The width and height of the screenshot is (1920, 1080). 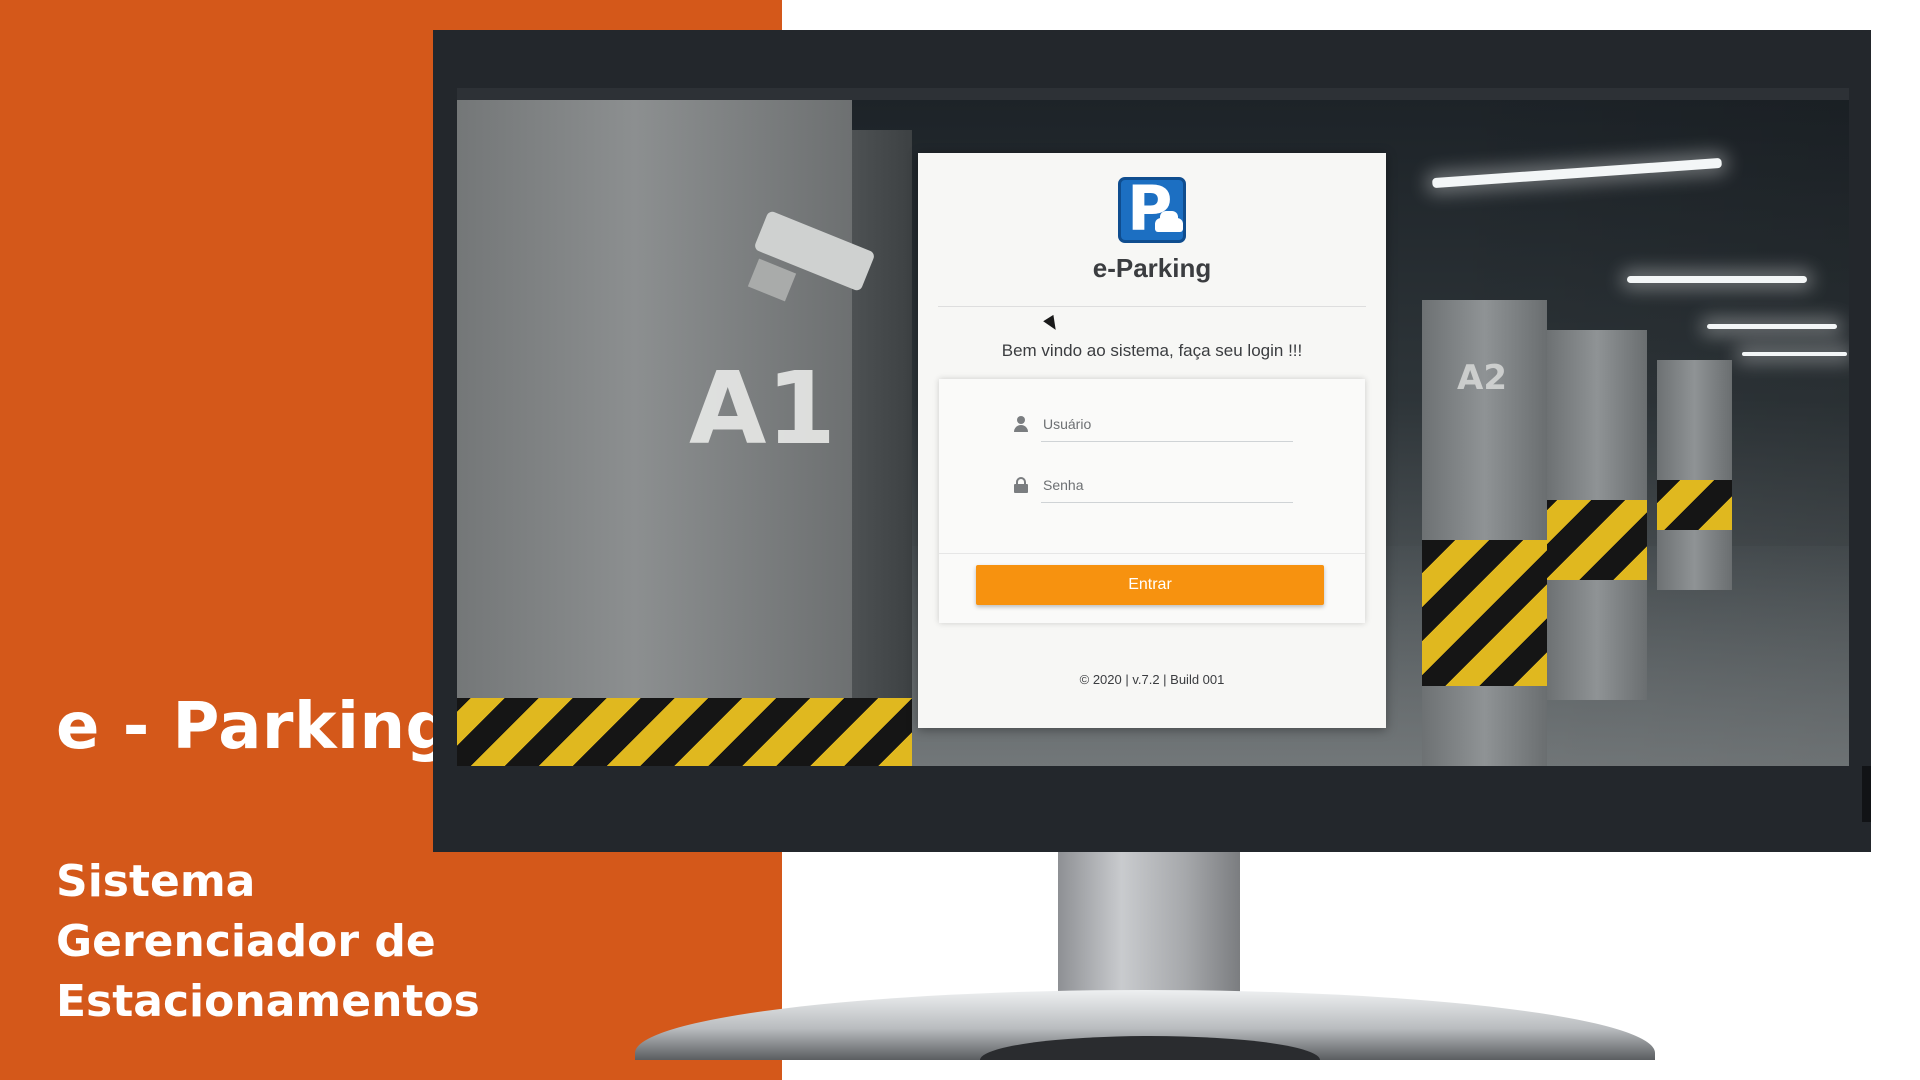 I want to click on monitor-edge, so click(x=1866, y=794).